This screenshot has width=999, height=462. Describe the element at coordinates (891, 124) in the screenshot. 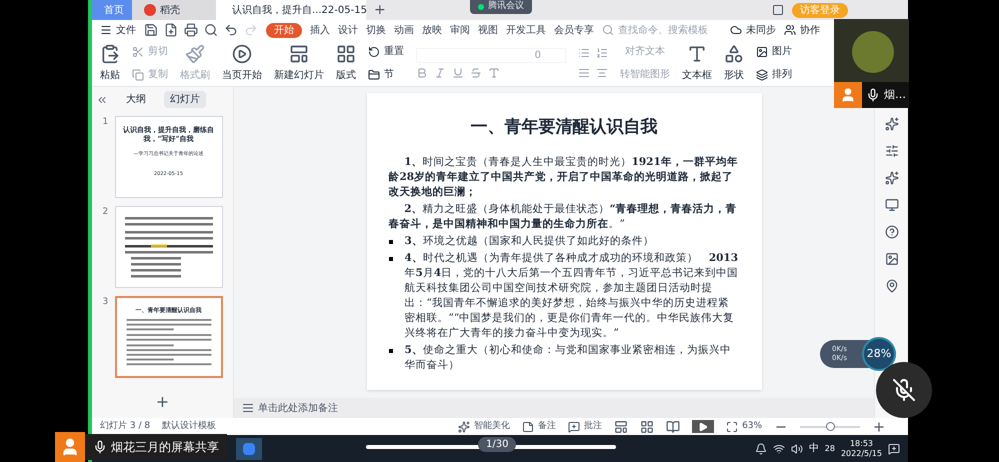

I see `magic-icon` at that location.